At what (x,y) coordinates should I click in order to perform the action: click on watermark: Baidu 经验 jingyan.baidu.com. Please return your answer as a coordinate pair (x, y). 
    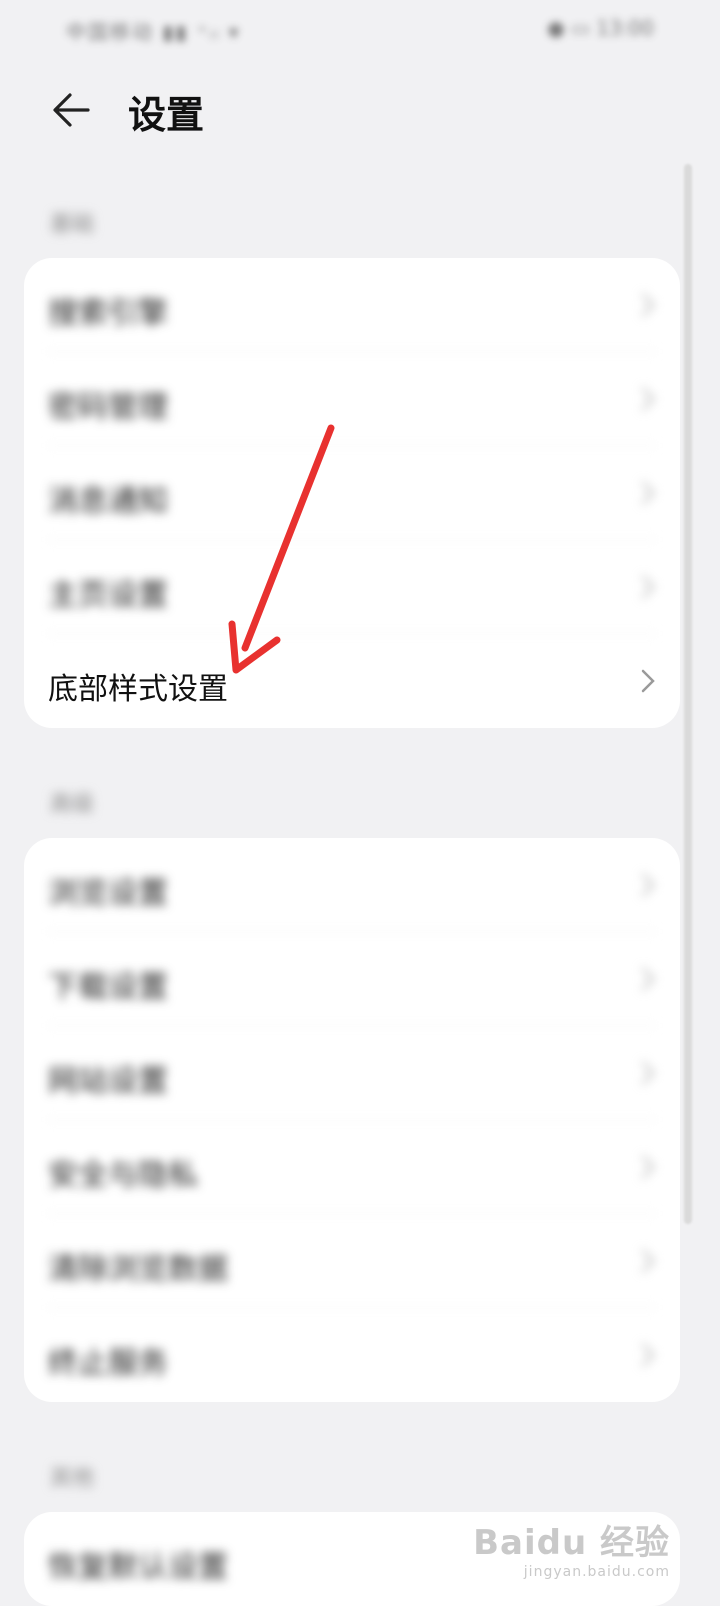
    Looking at the image, I should click on (571, 1547).